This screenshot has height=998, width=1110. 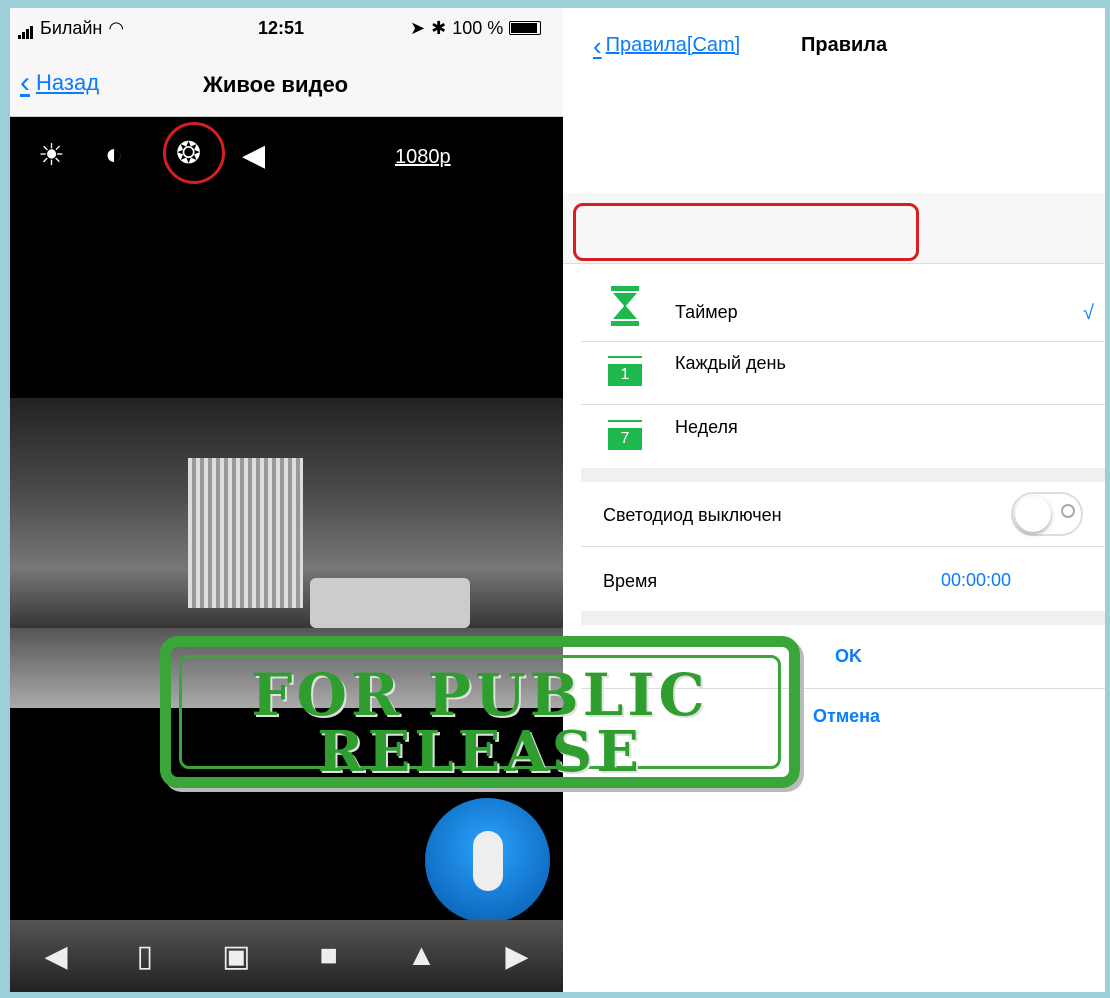 I want to click on mute-icon: ◀, so click(x=56, y=956).